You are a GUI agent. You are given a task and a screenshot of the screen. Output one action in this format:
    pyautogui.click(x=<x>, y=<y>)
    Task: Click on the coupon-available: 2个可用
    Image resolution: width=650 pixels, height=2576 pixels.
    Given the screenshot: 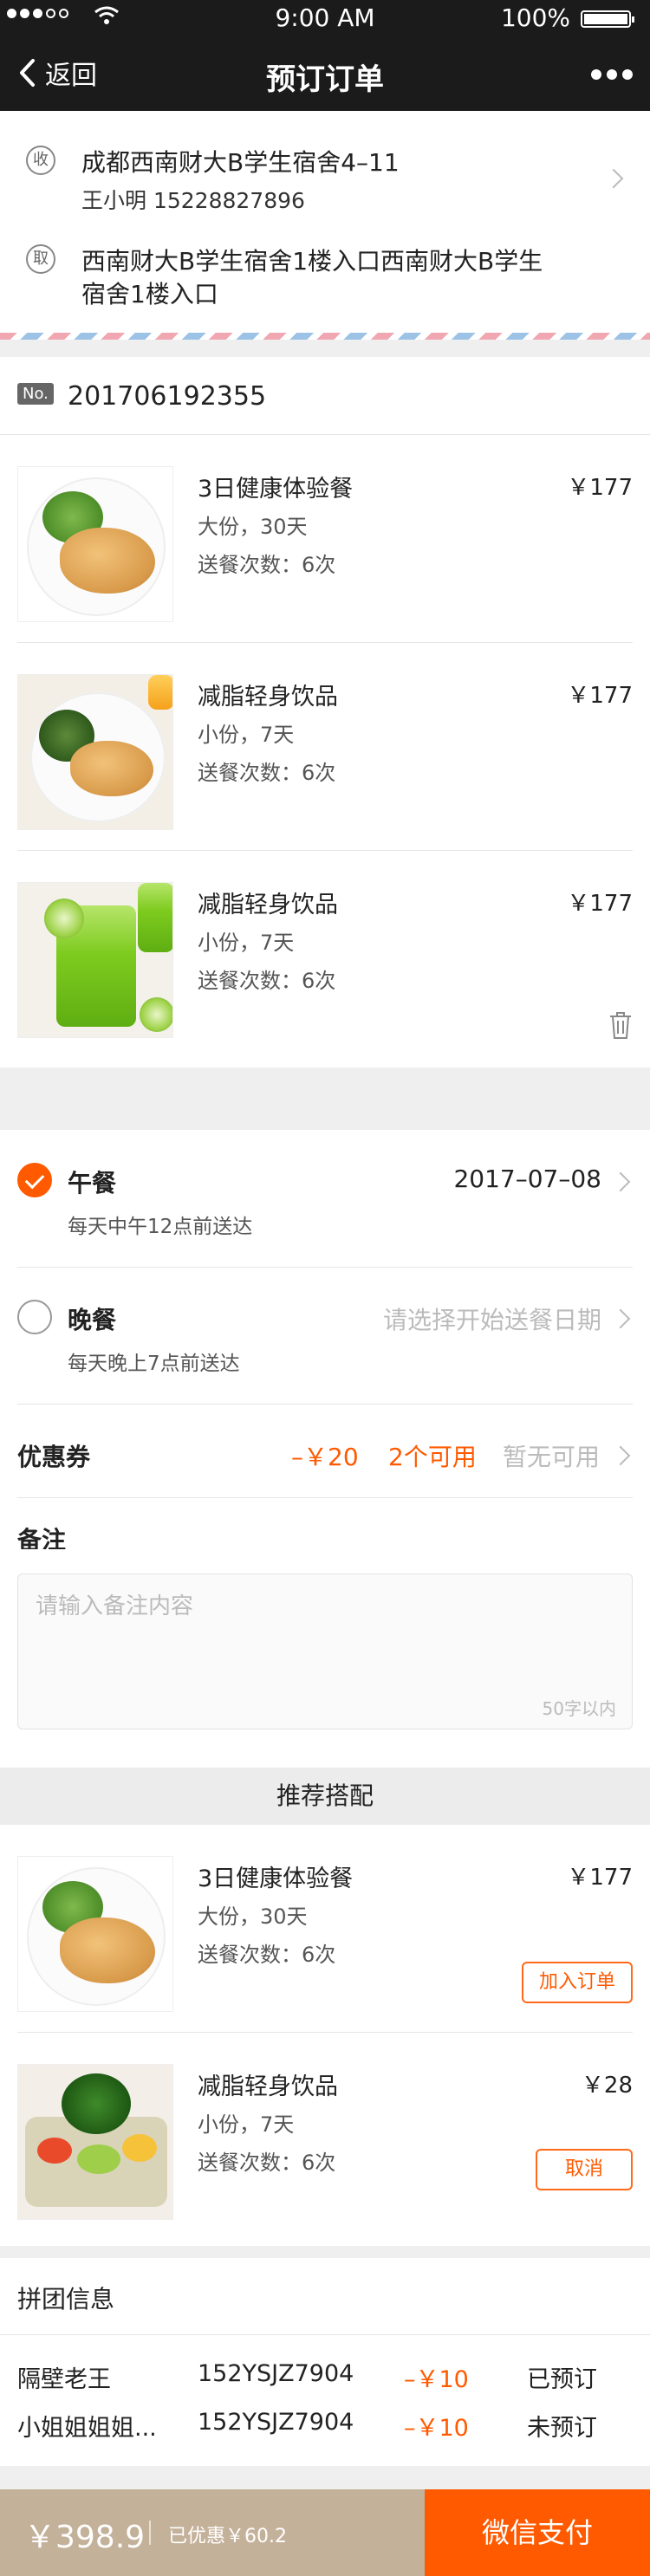 What is the action you would take?
    pyautogui.click(x=432, y=1455)
    